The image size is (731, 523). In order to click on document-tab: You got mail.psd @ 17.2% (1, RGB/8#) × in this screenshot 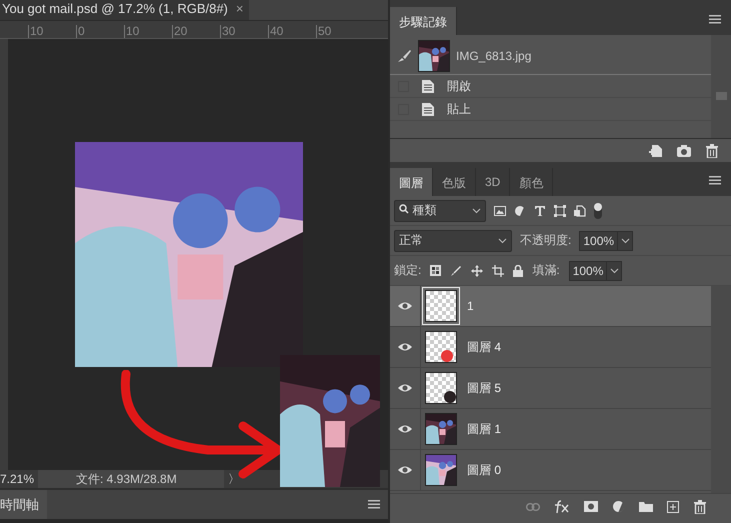, I will do `click(125, 10)`.